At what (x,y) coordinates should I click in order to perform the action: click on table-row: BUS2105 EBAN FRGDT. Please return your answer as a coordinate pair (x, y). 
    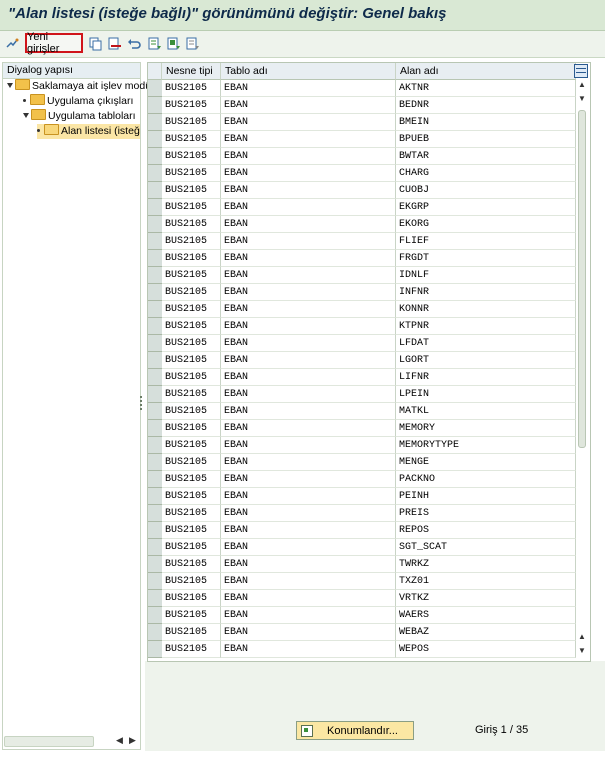
    Looking at the image, I should click on (363, 258).